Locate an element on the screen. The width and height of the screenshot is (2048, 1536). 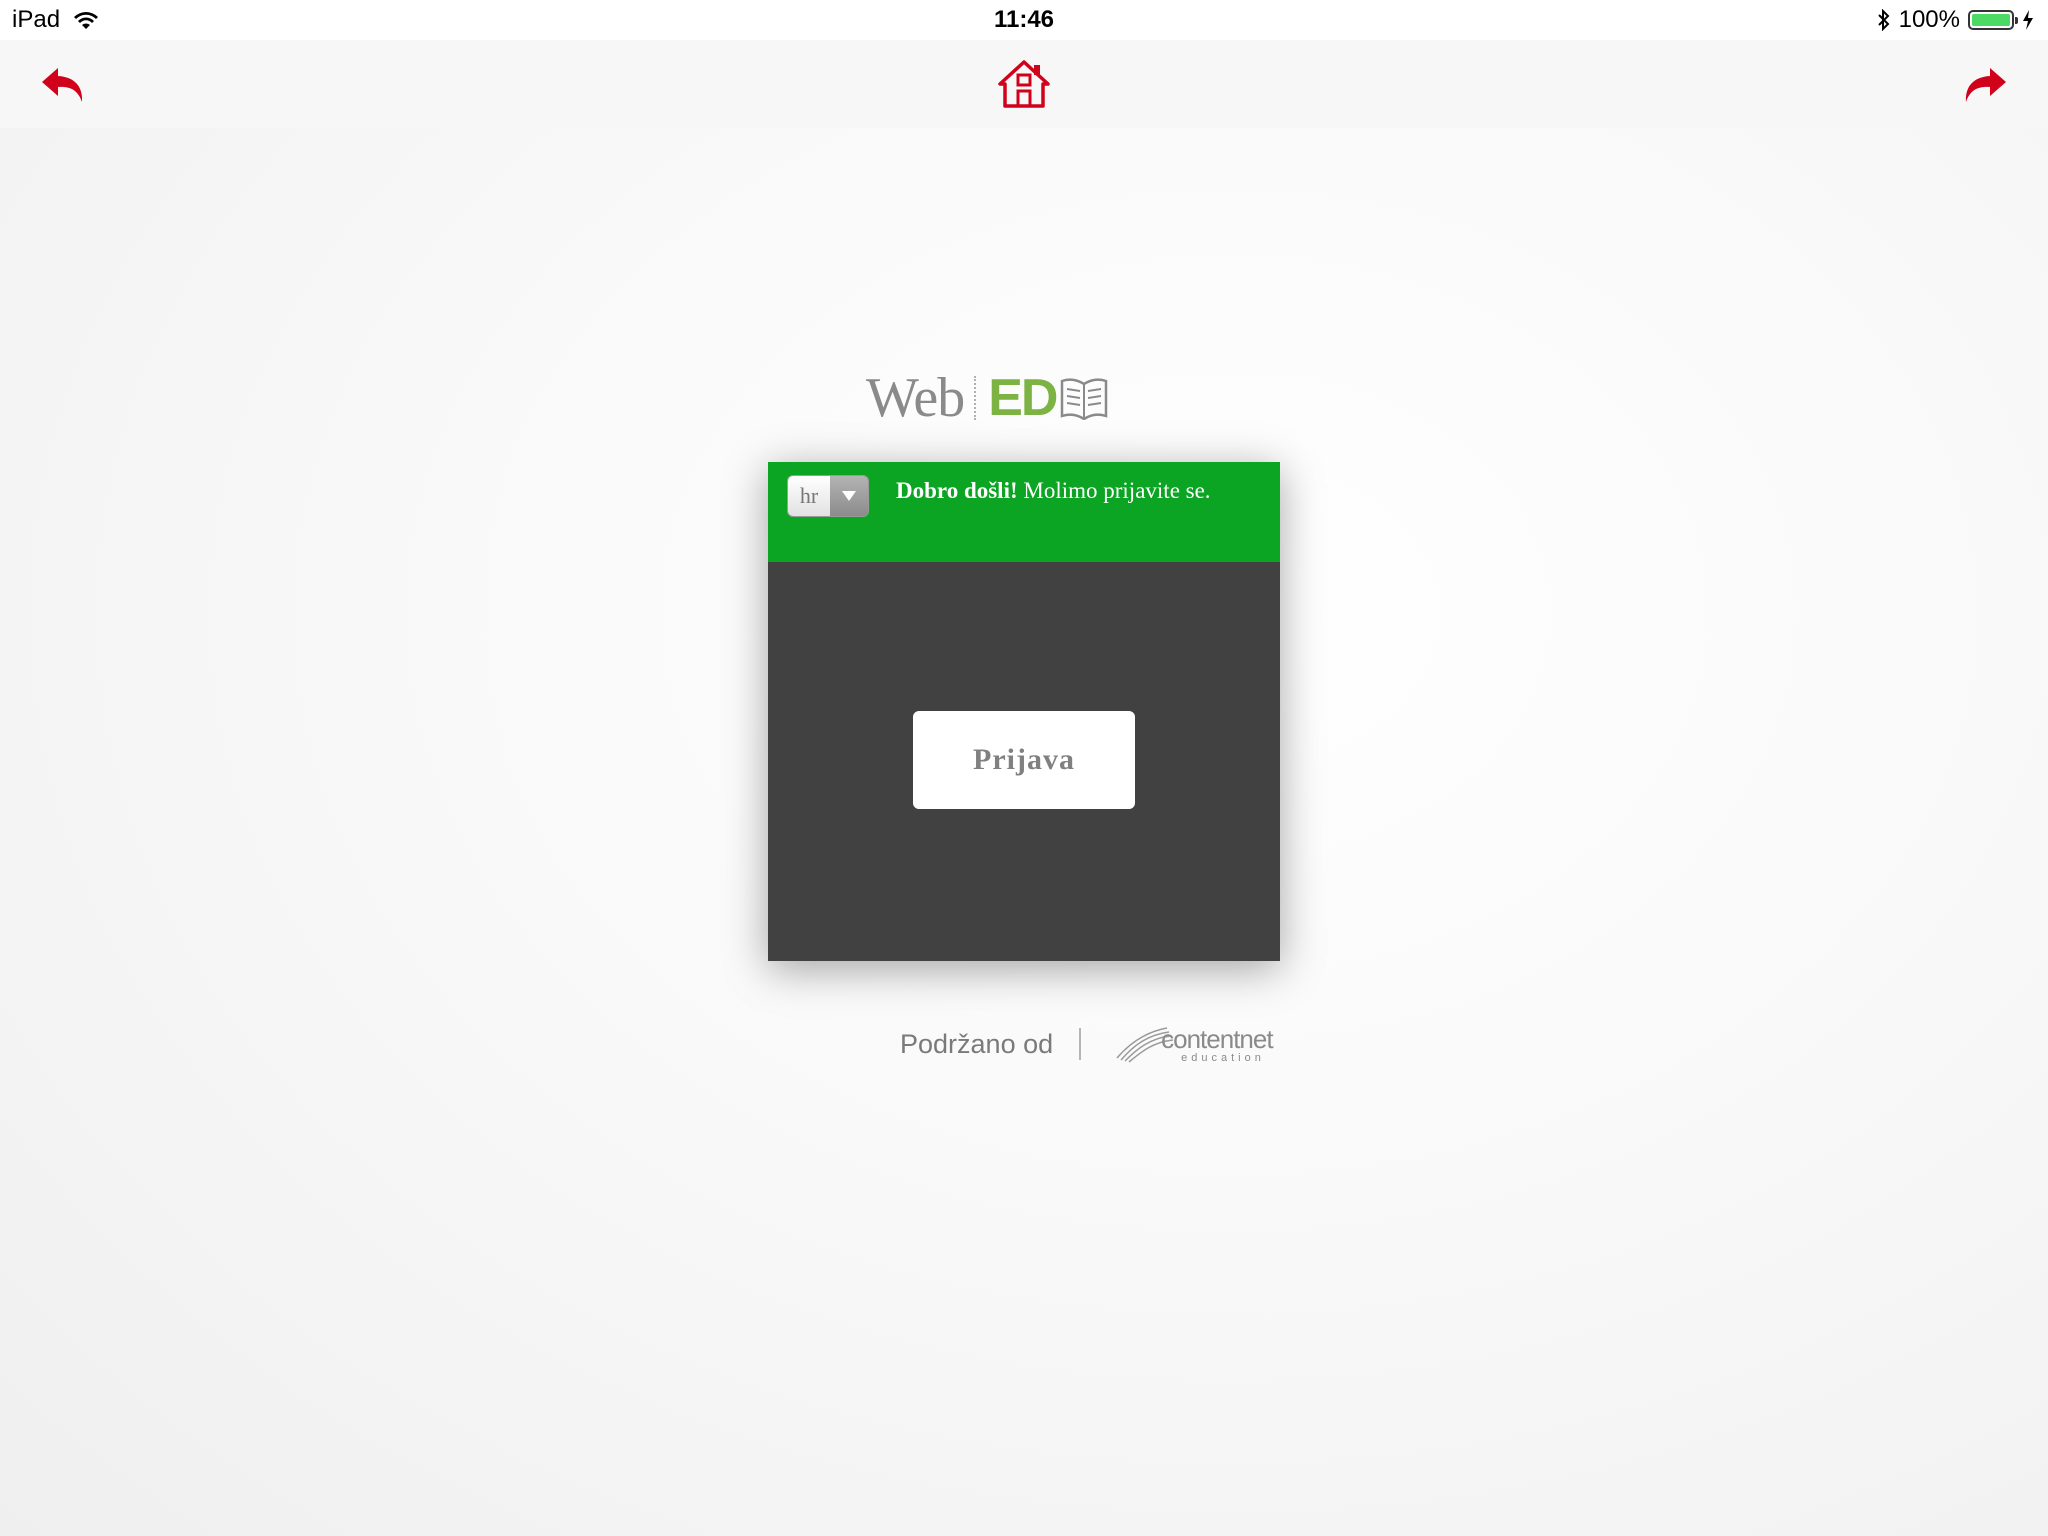
status-bar: iPad 11:46 100% is located at coordinates (1024, 20).